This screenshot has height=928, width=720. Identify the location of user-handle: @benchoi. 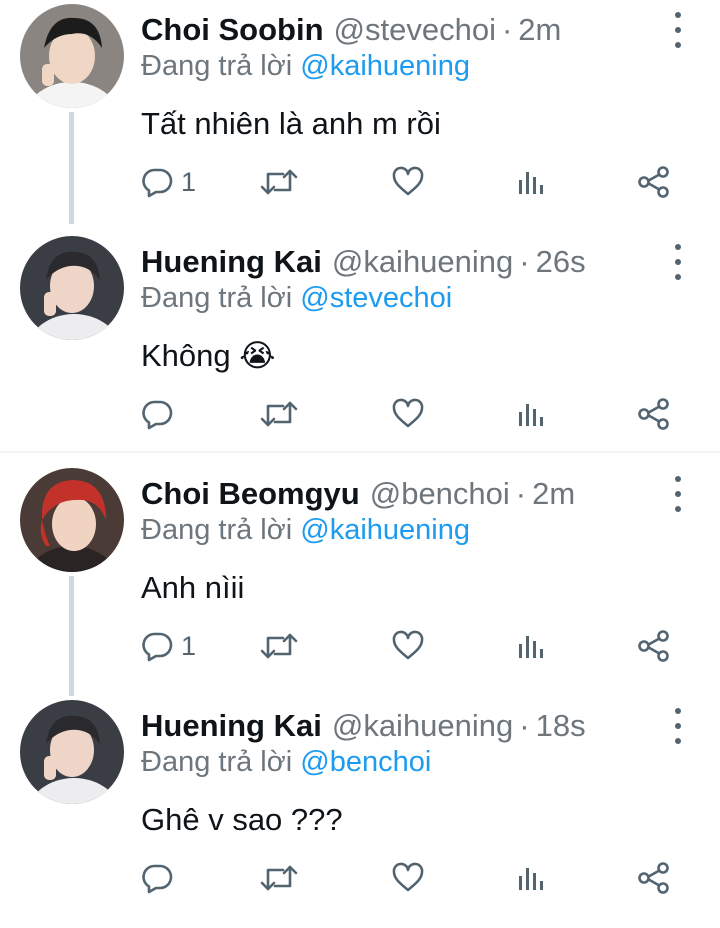
(440, 494).